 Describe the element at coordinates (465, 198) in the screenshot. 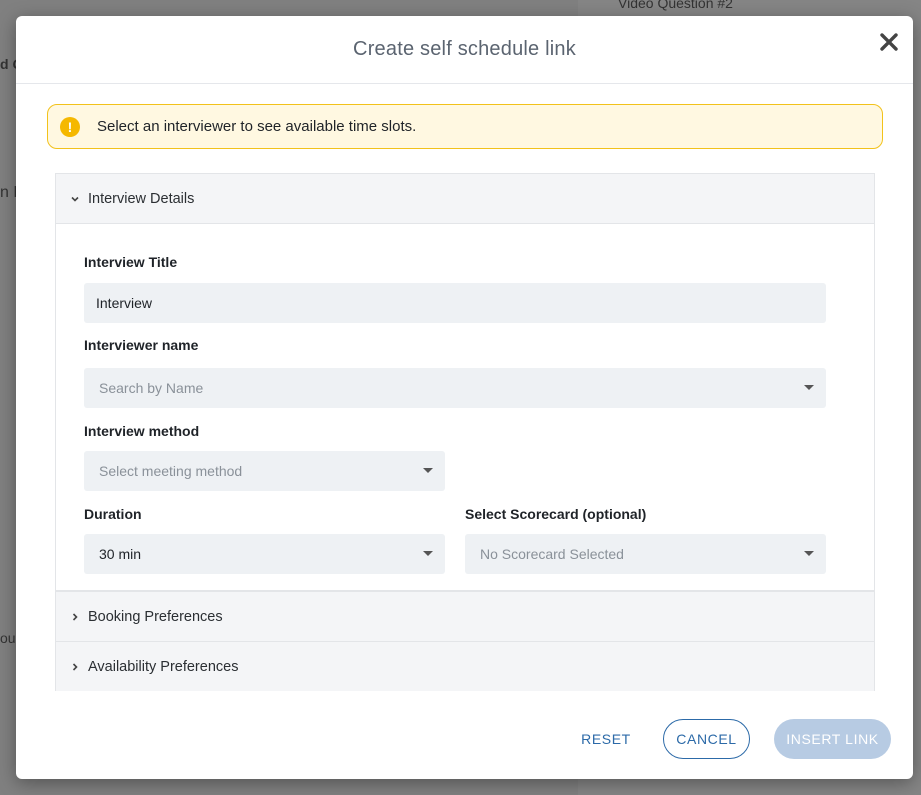

I see `section-header-interview-details: Interview Details` at that location.